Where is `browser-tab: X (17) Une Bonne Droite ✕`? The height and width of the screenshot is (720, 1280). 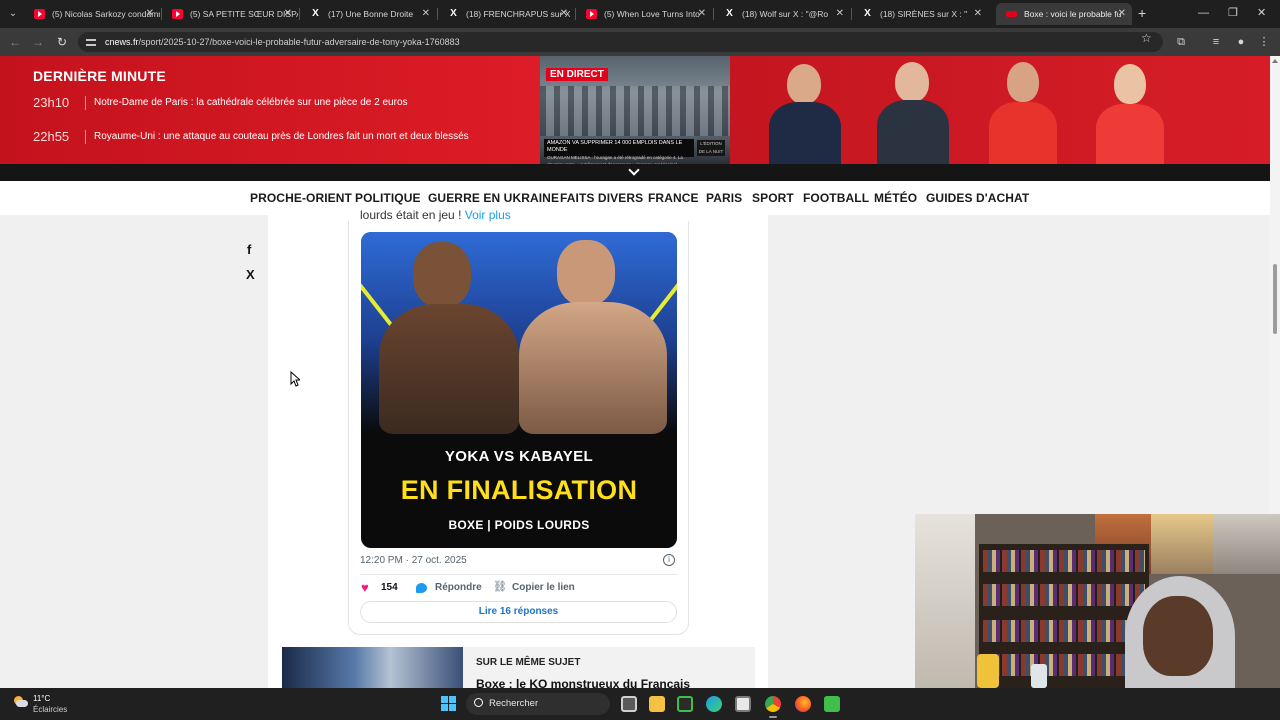 browser-tab: X (17) Une Bonne Droite ✕ is located at coordinates (368, 14).